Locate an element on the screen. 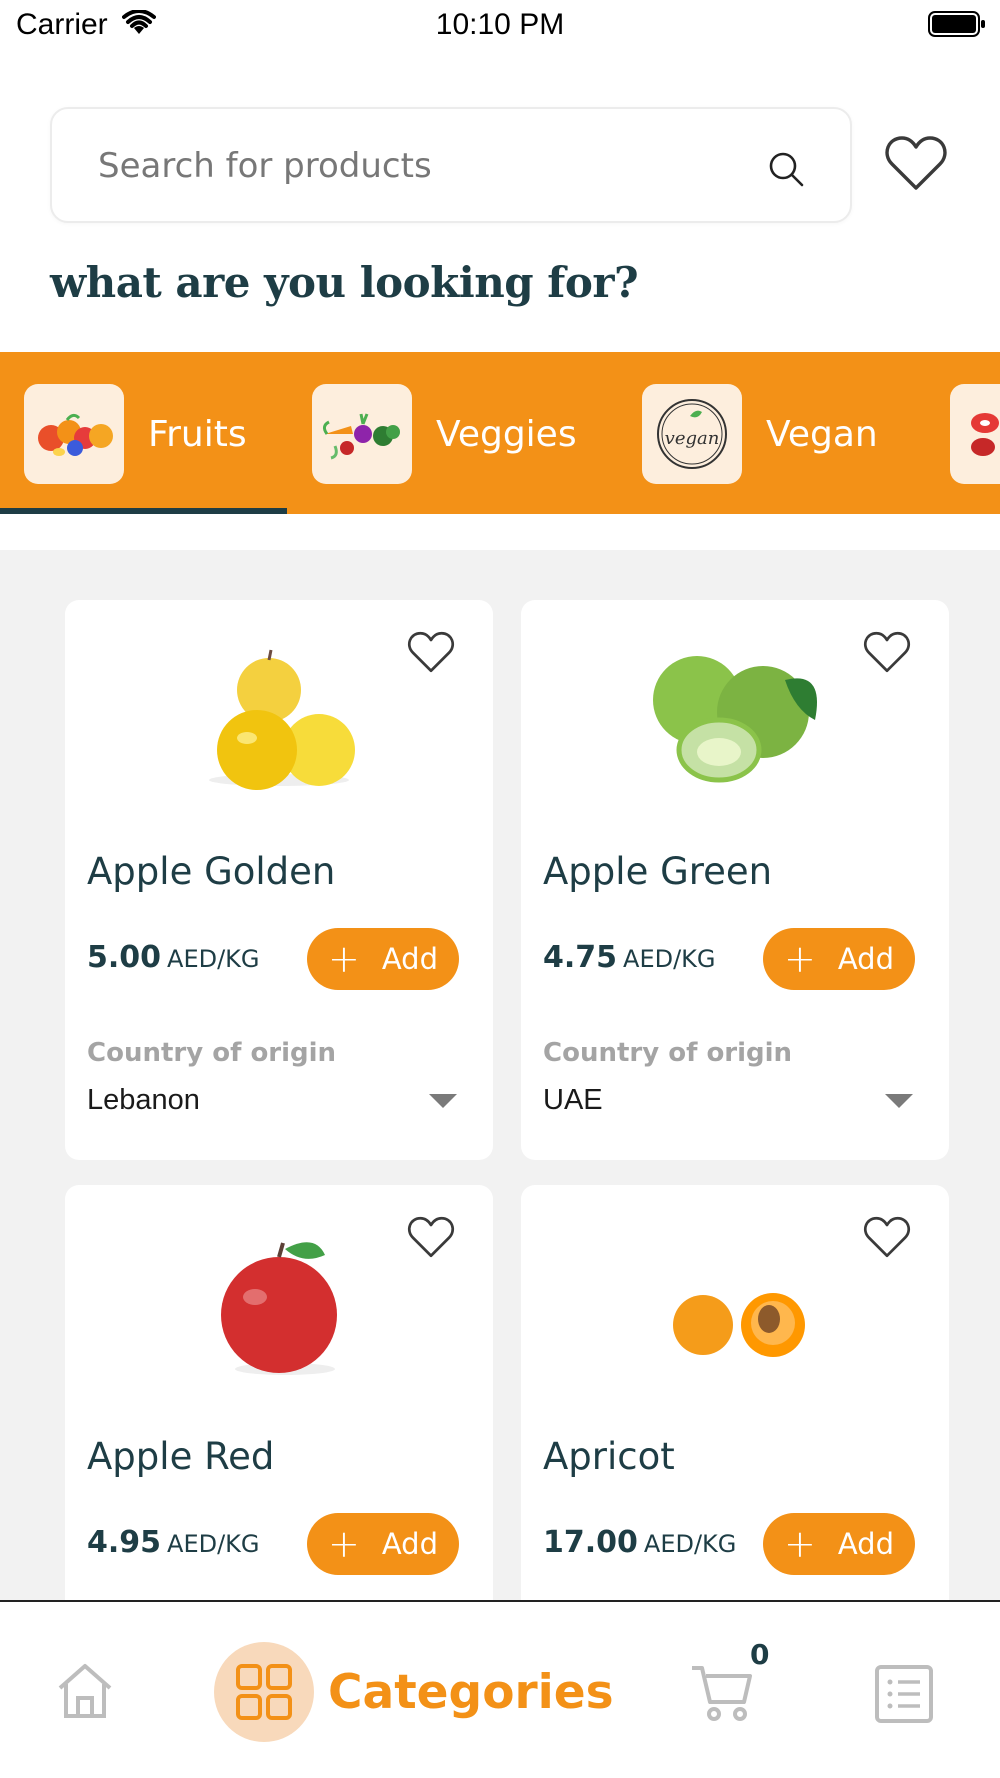  category-tab-fruits: Fruits is located at coordinates (135, 434).